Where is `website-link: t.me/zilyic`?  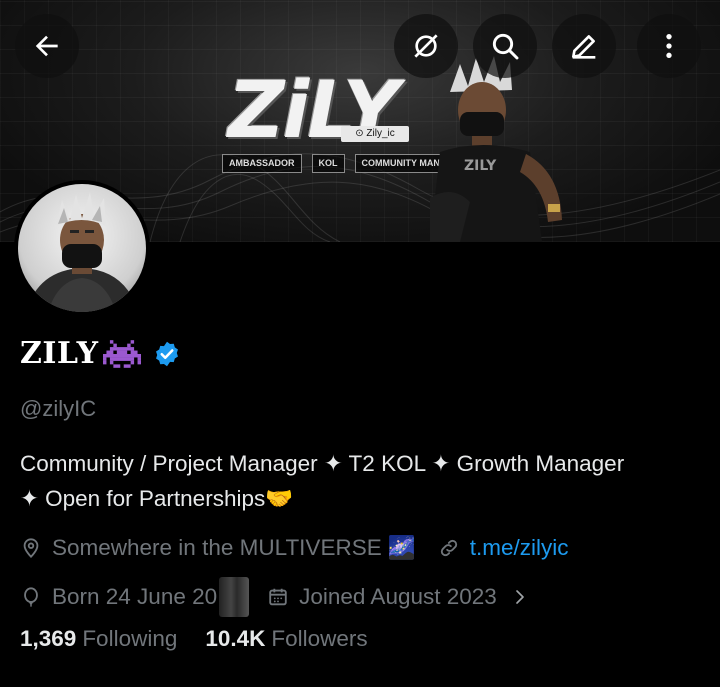
website-link: t.me/zilyic is located at coordinates (519, 548).